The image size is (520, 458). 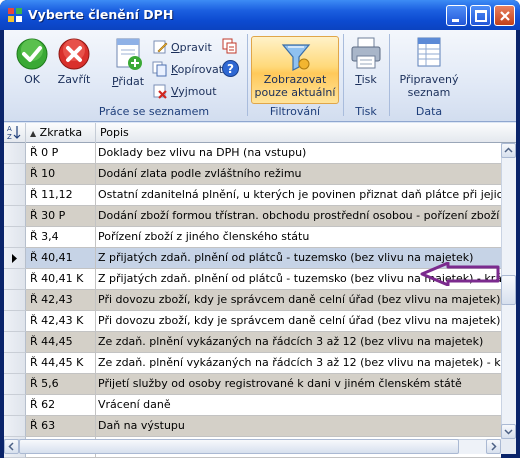 I want to click on column-code-label: Zkratka, so click(x=61, y=132).